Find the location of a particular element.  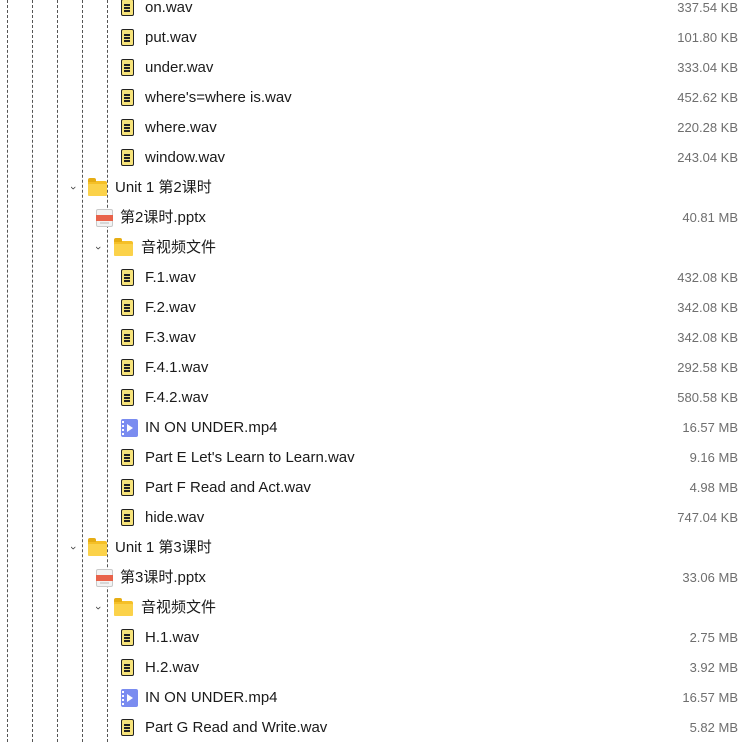

item-name: F.1.wav is located at coordinates (170, 277).